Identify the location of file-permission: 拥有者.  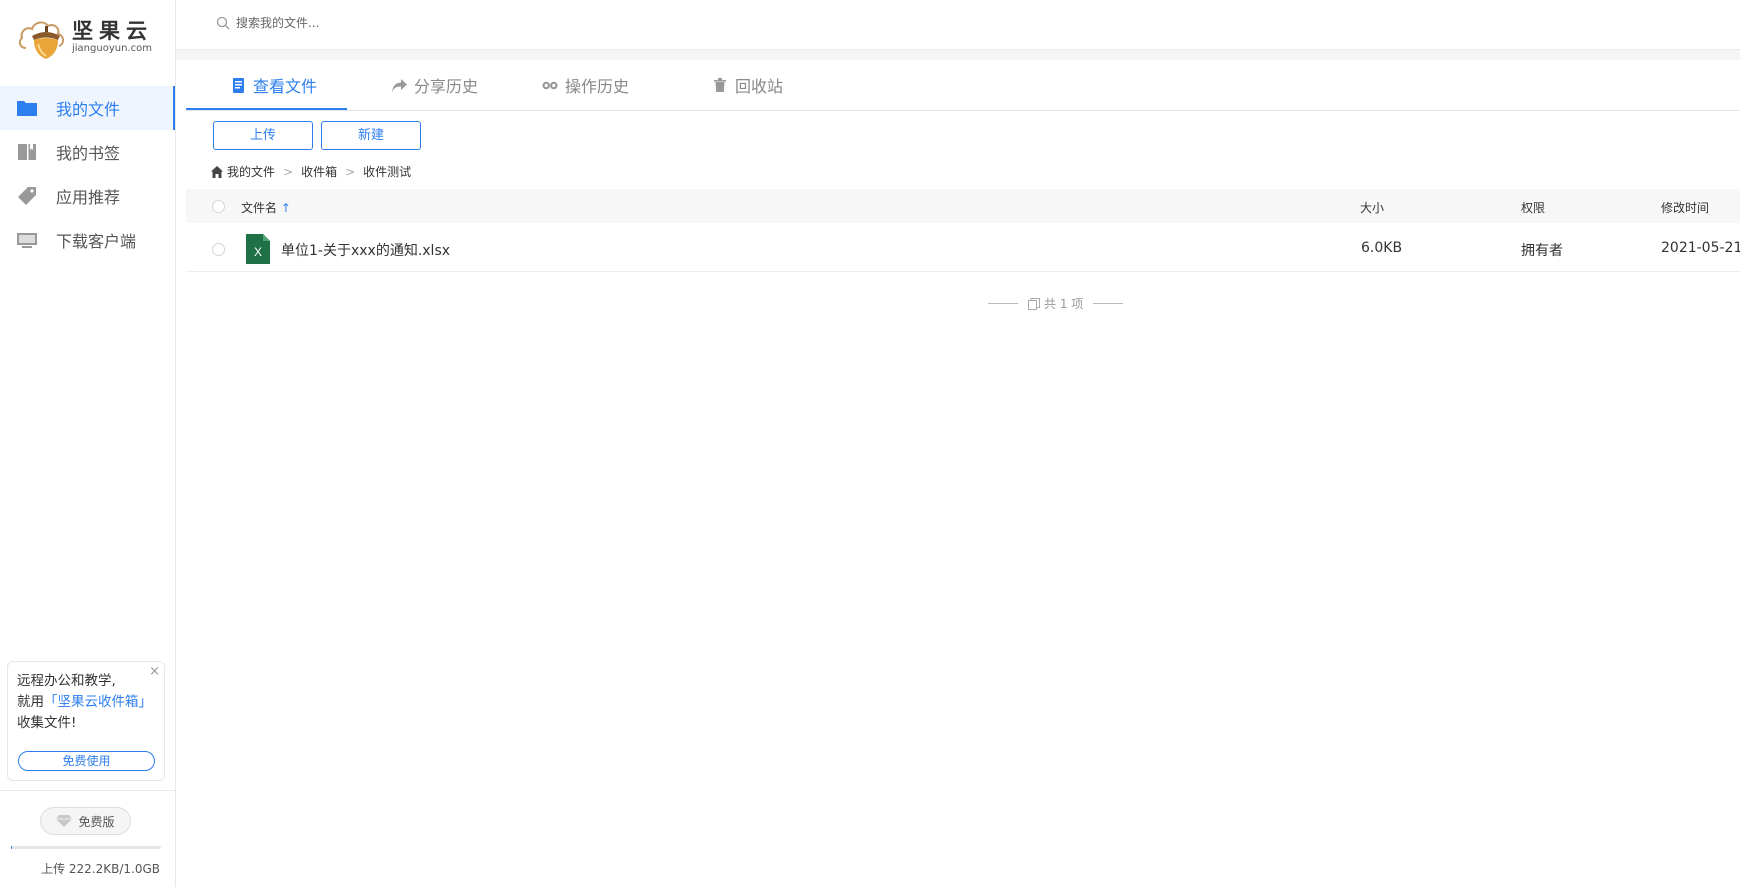
(1542, 251).